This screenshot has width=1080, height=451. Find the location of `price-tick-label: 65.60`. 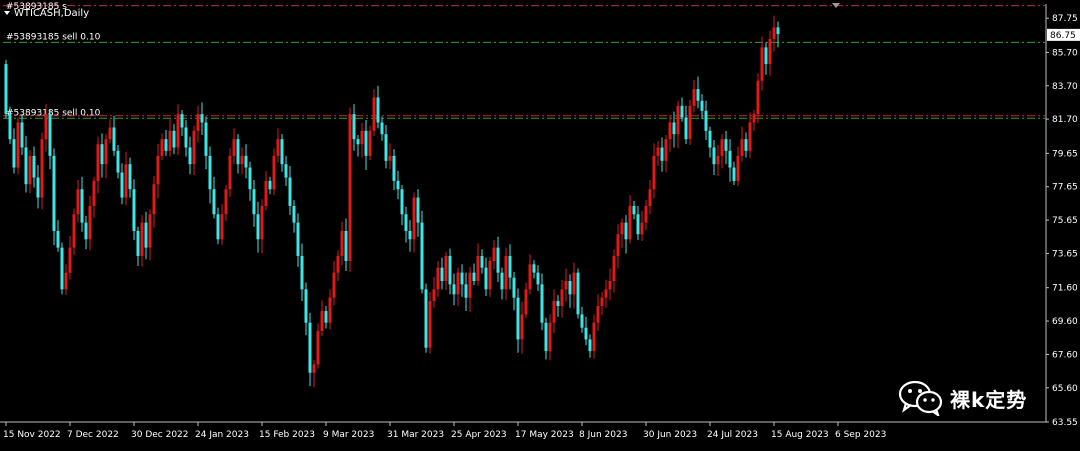

price-tick-label: 65.60 is located at coordinates (1065, 389).